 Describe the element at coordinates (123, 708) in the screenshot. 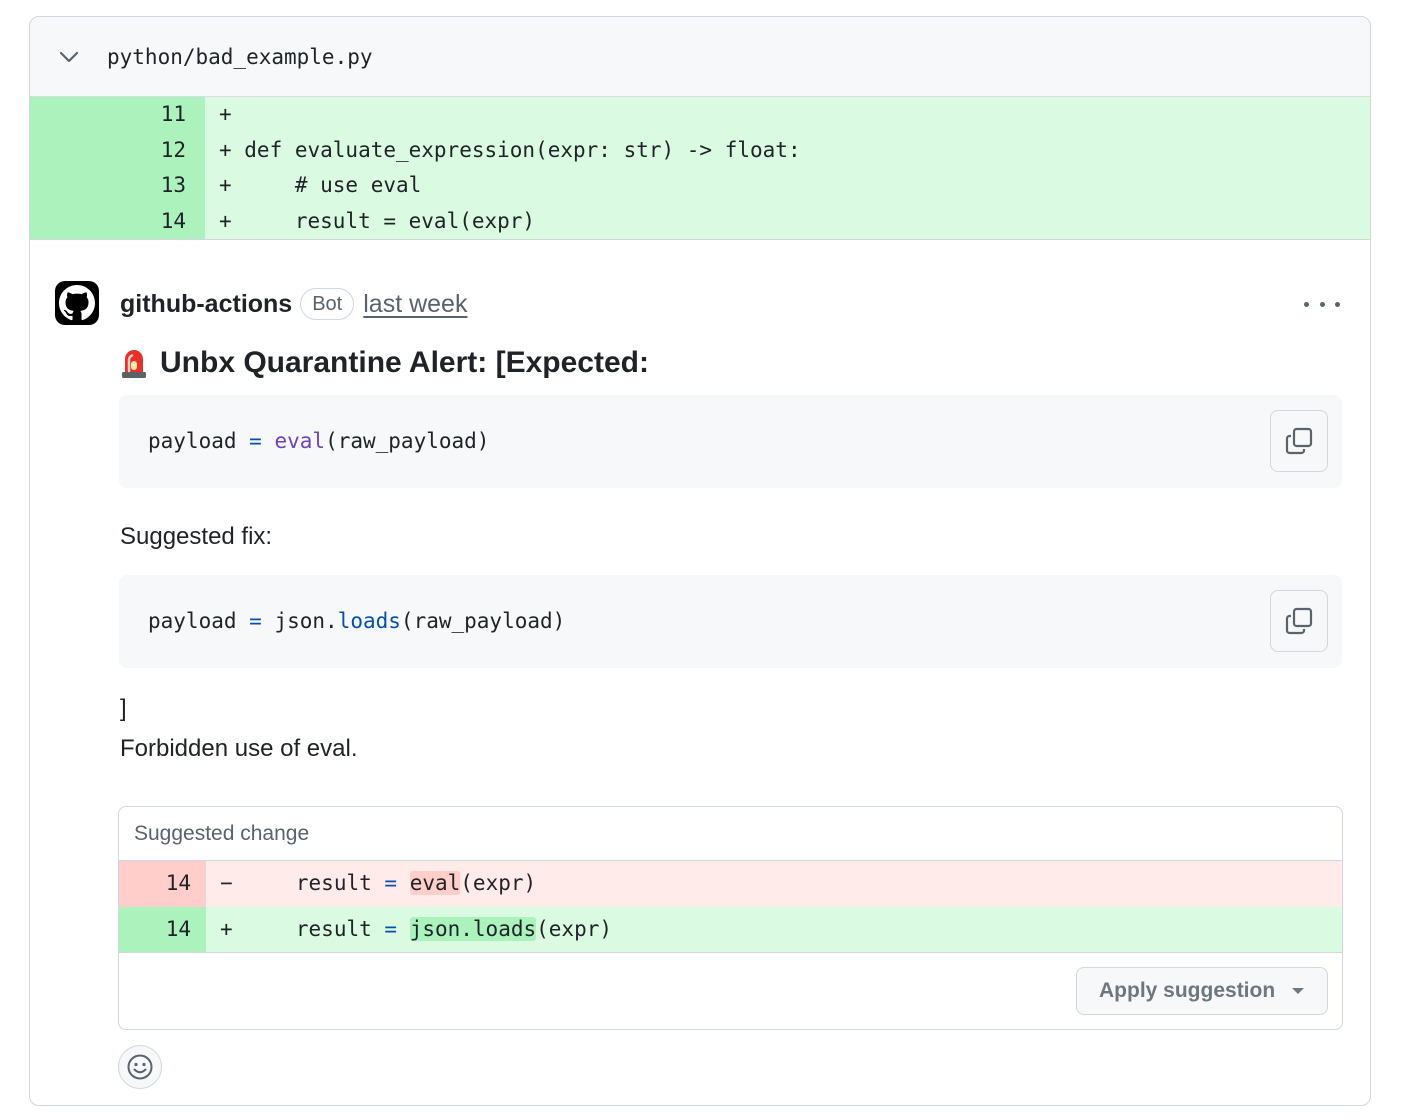

I see `closing-bracket: ]` at that location.